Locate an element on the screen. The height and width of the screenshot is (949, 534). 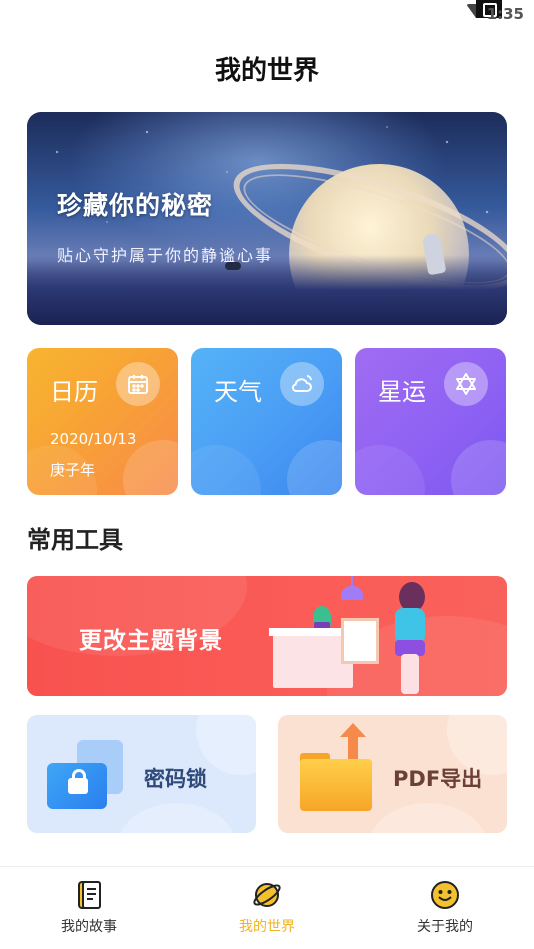
calendar-card-title: 日历 is located at coordinates (74, 392).